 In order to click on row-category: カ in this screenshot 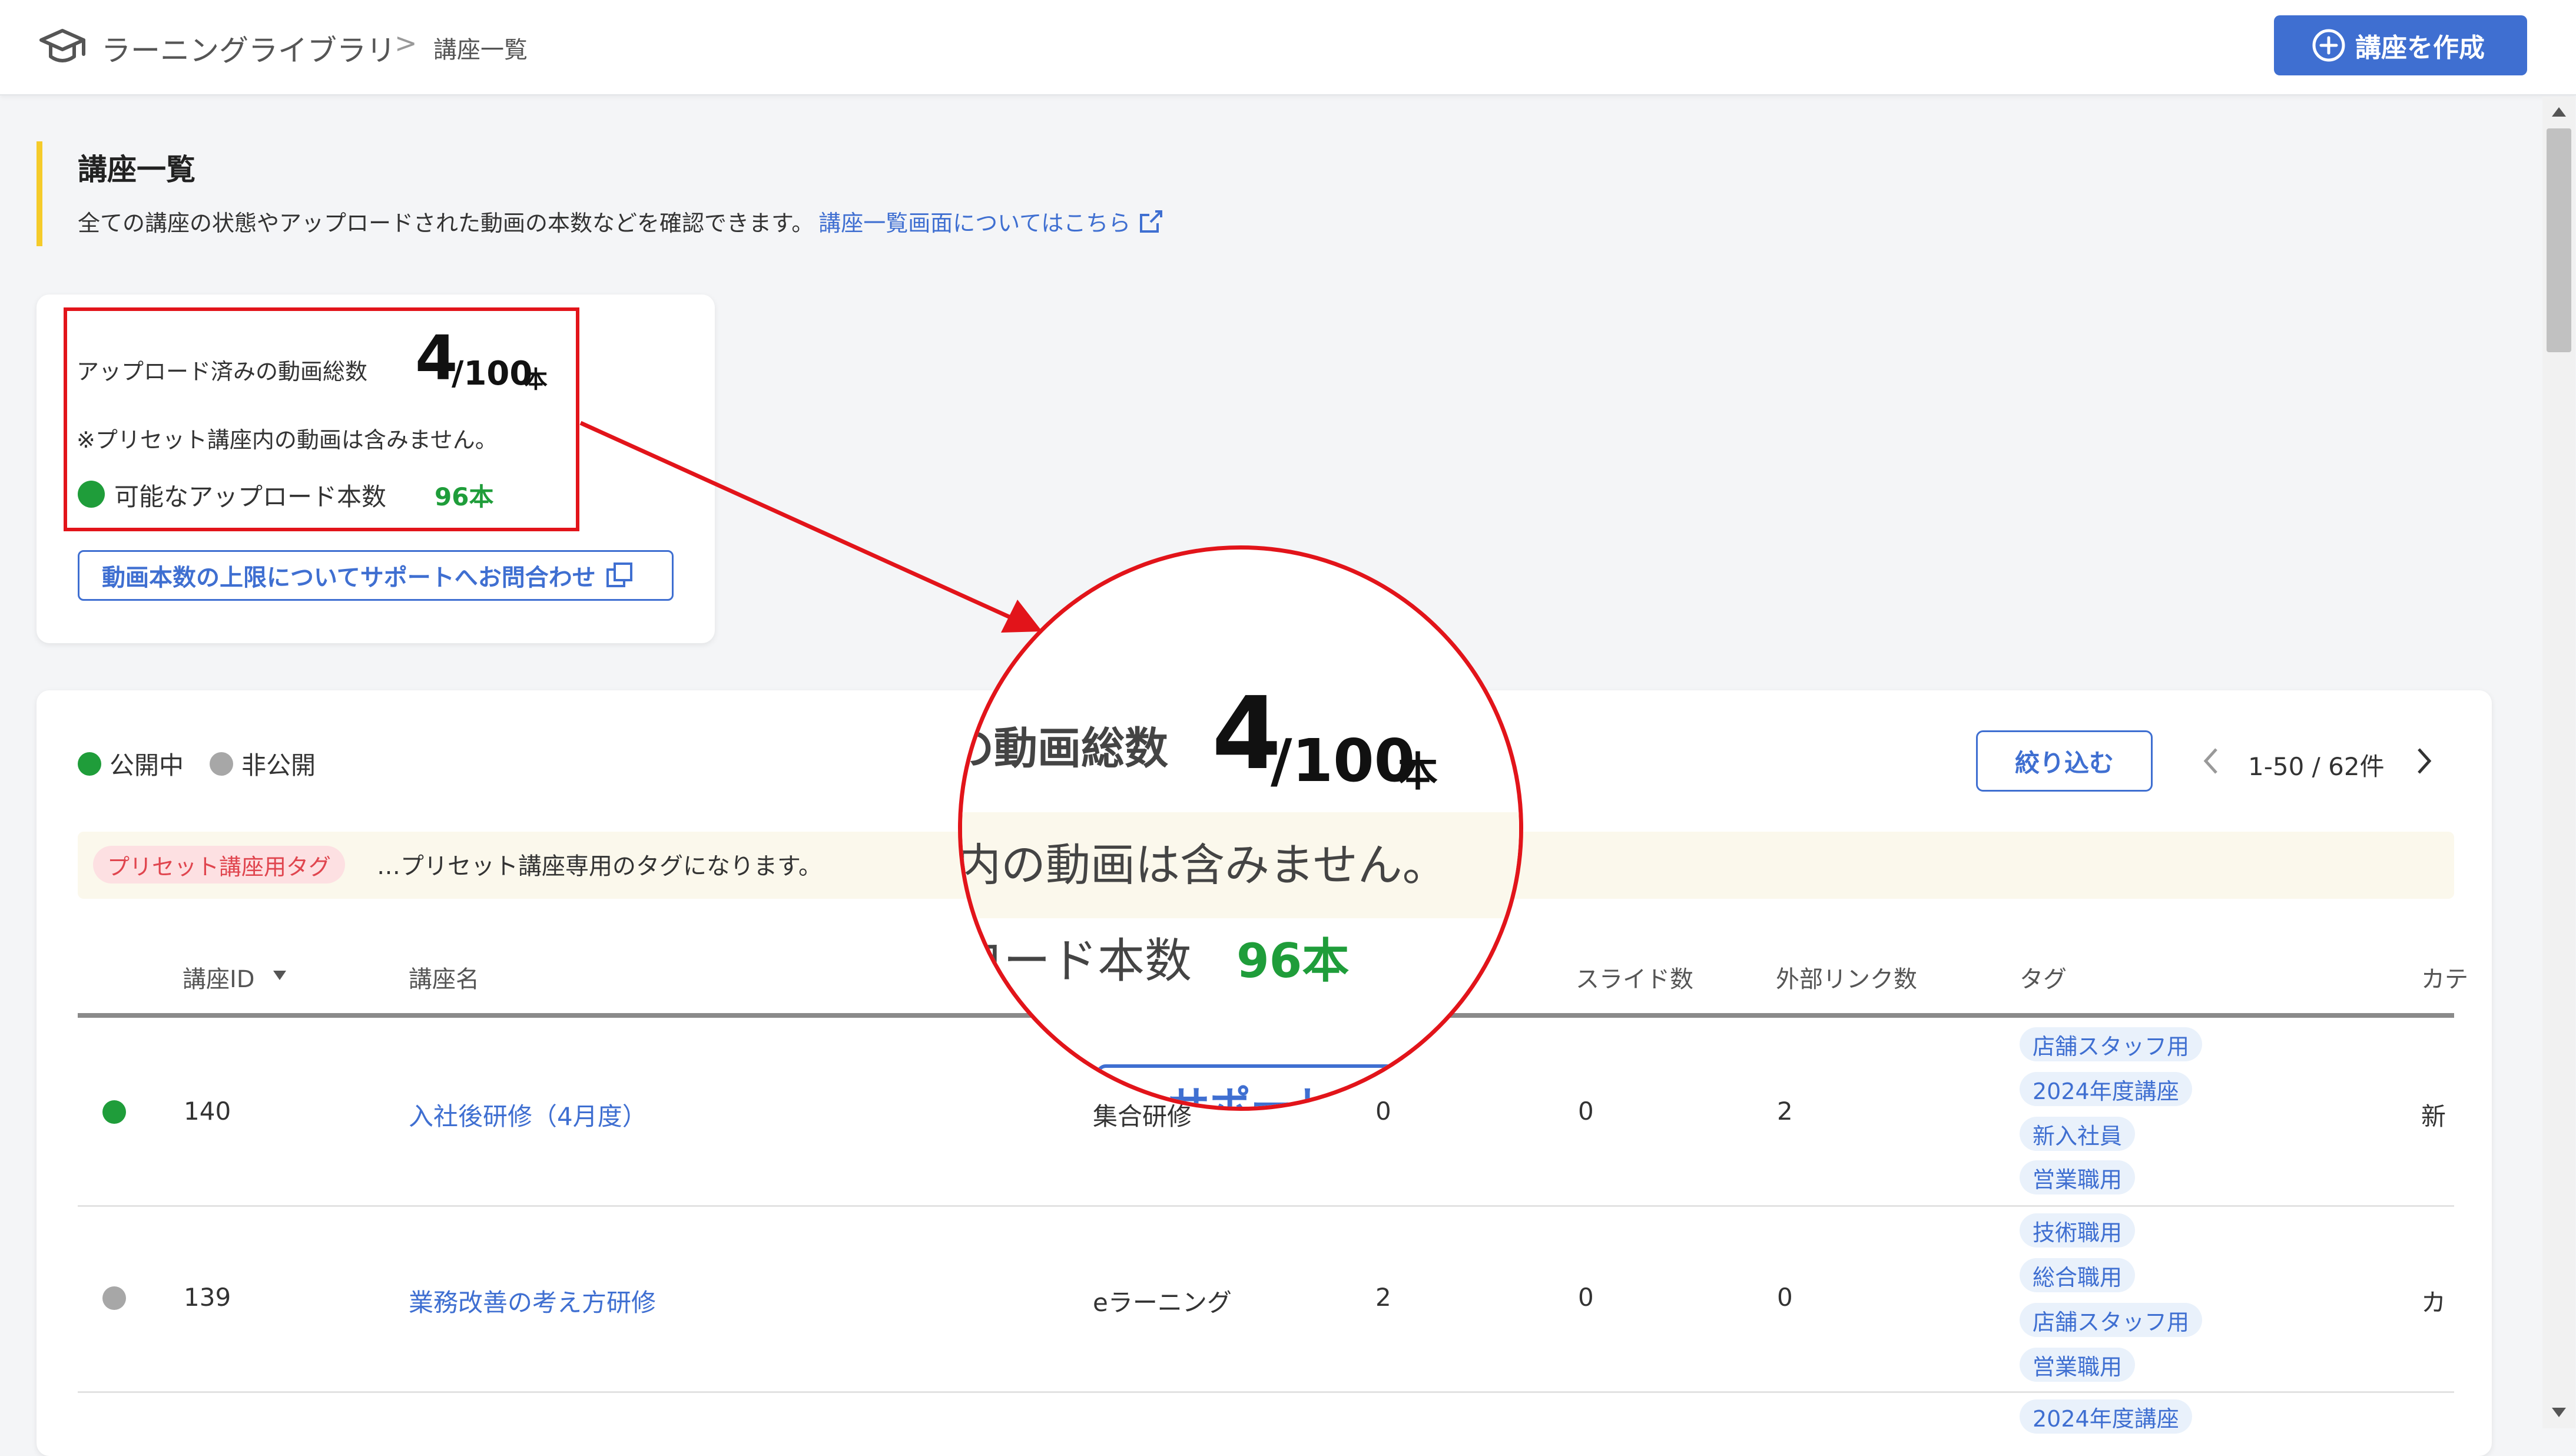, I will do `click(2433, 1302)`.